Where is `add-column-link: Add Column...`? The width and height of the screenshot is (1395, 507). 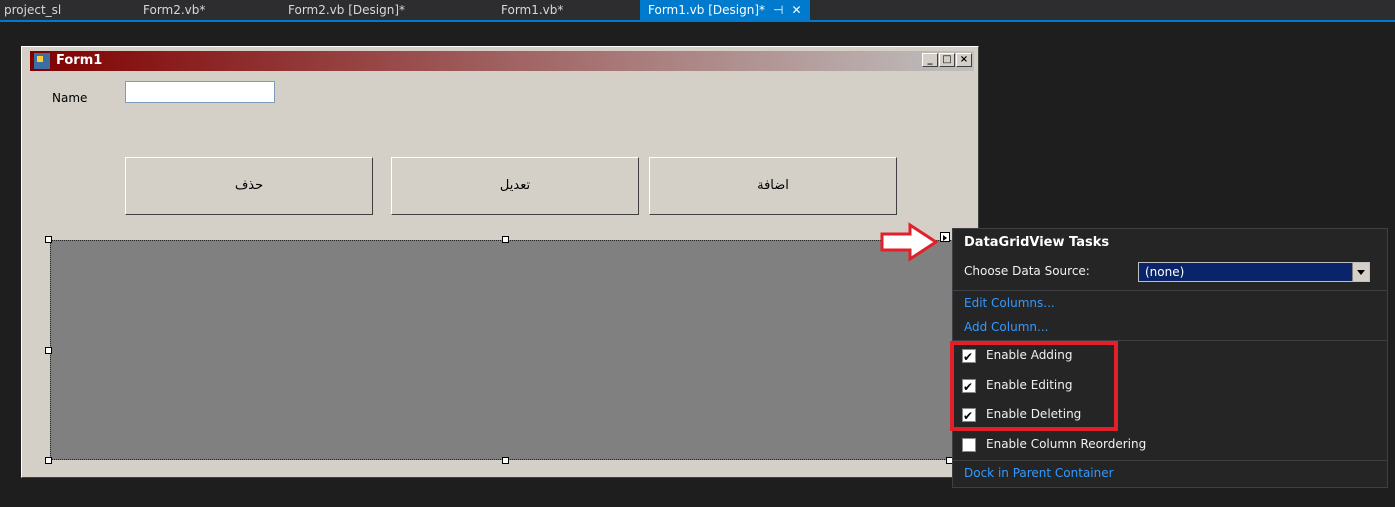 add-column-link: Add Column... is located at coordinates (1006, 327).